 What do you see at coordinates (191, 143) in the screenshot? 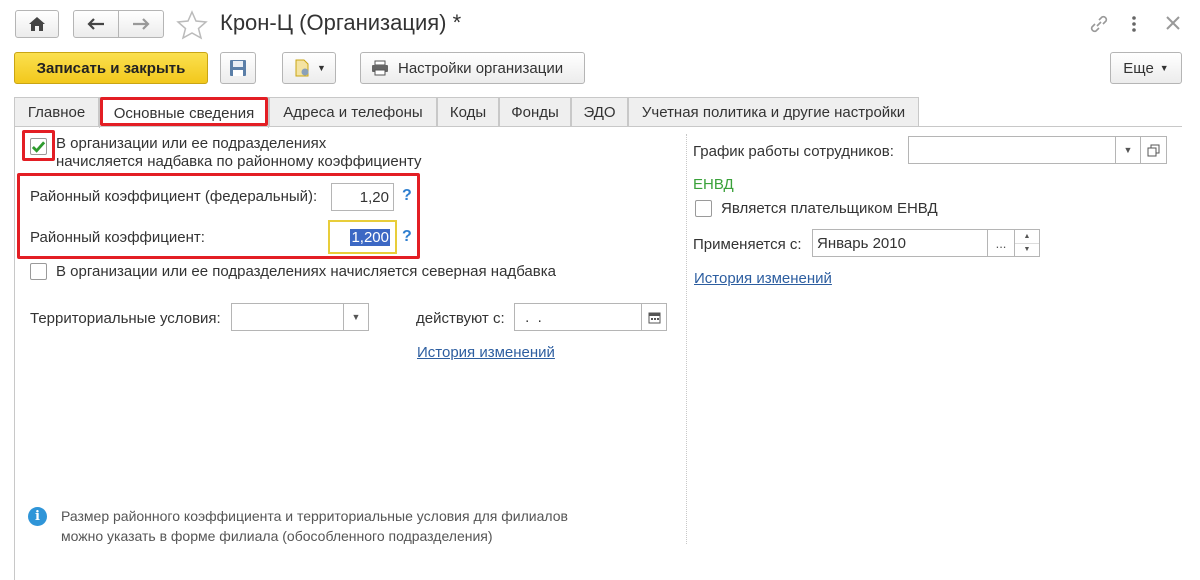
I see `label-line: В организации или ее подразделениях` at bounding box center [191, 143].